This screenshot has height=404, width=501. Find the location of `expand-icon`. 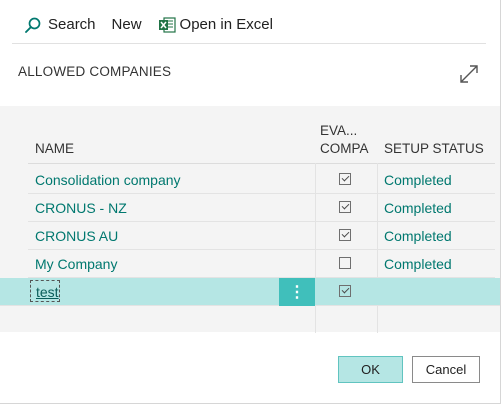

expand-icon is located at coordinates (469, 74).